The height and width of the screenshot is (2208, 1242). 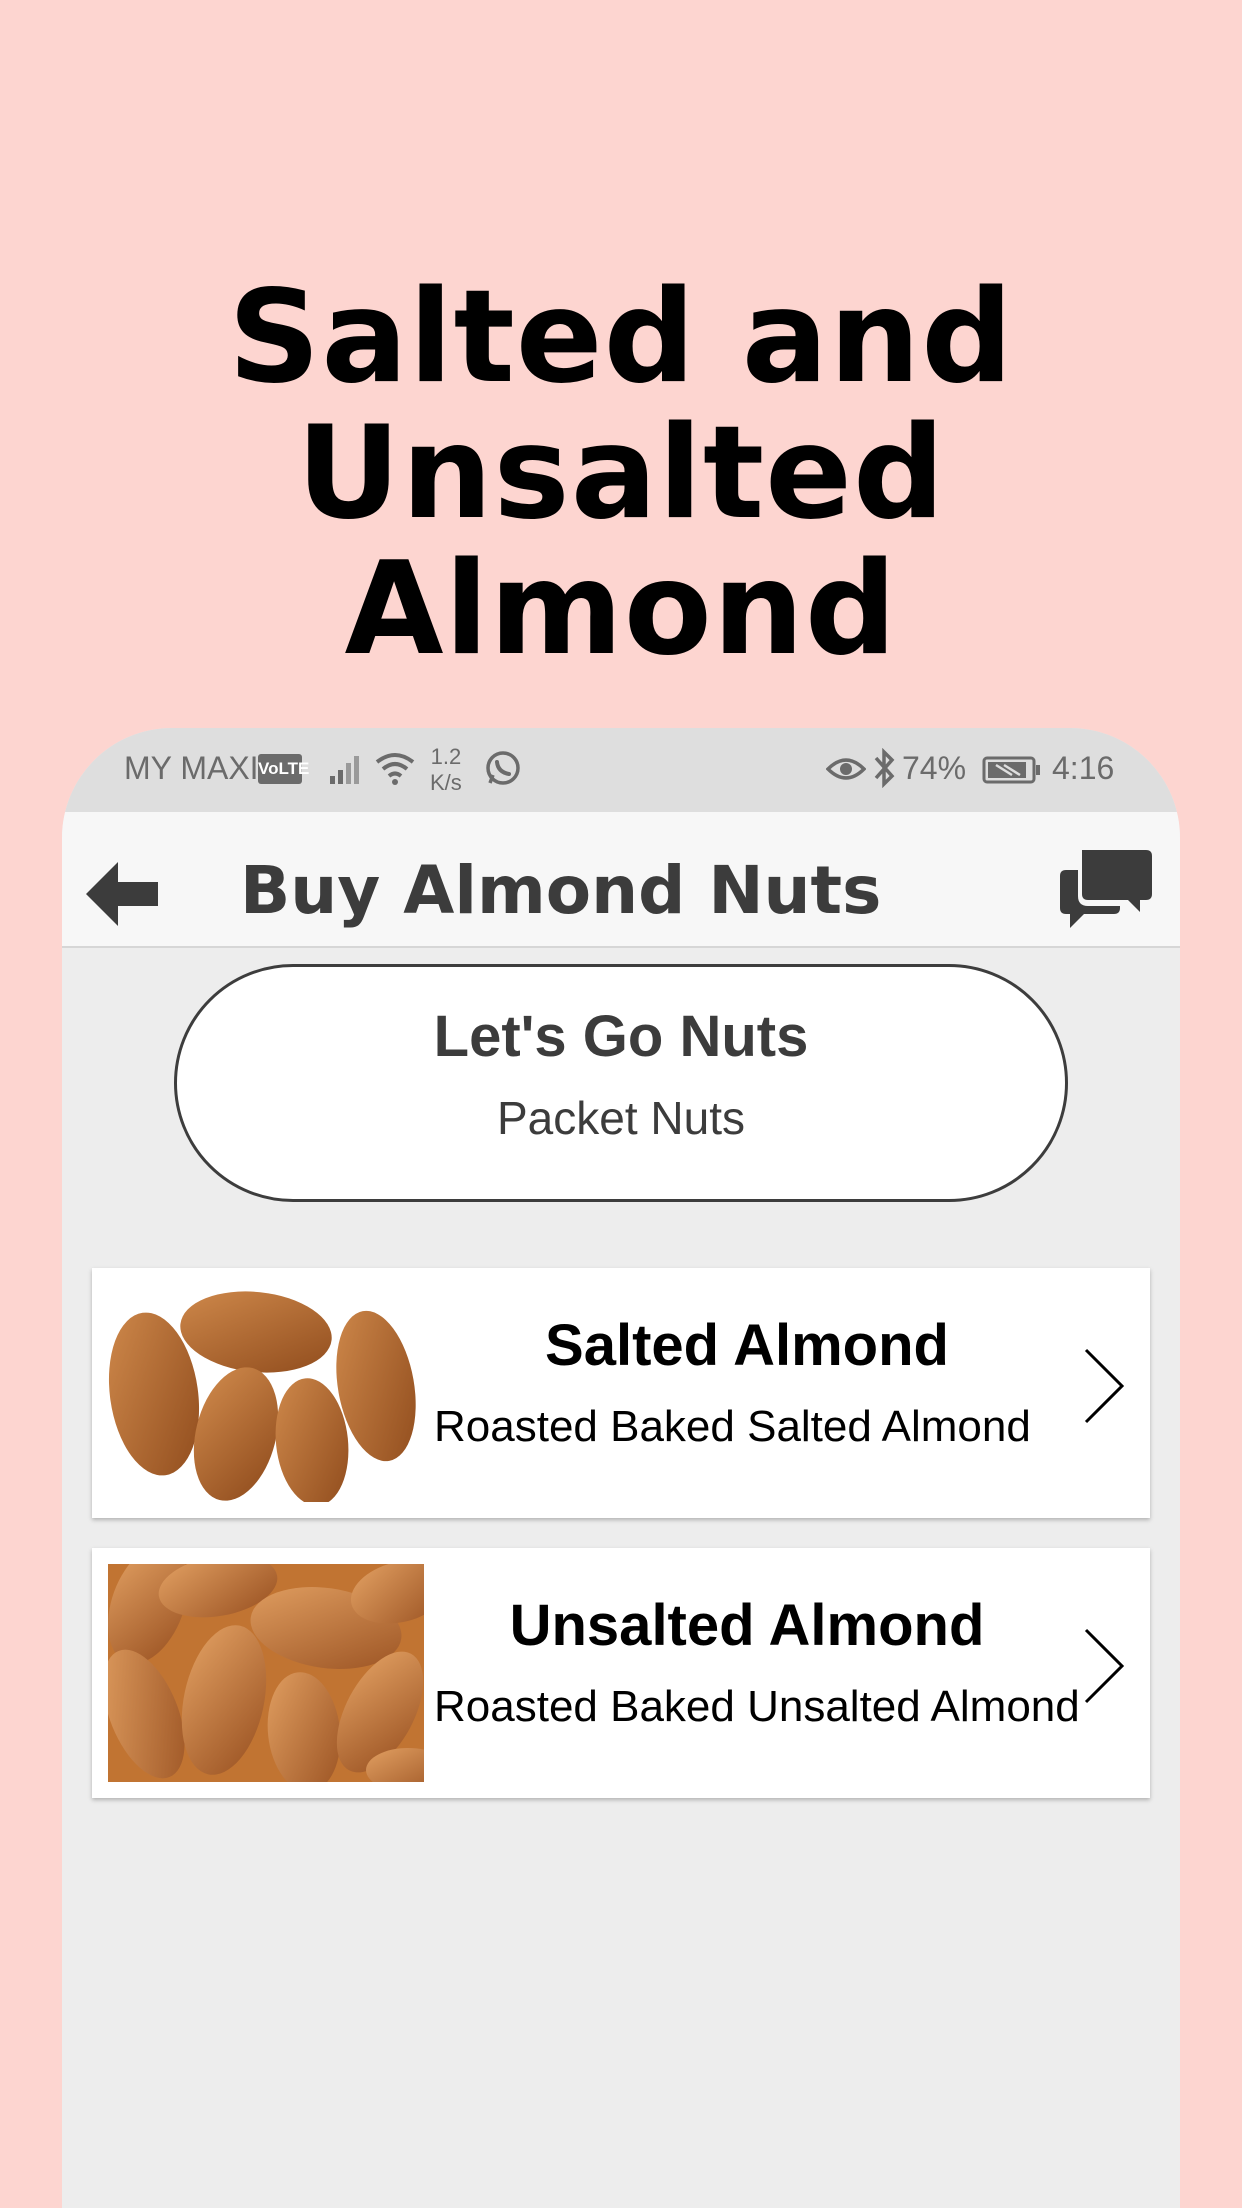 I want to click on salted-almond-image, so click(x=266, y=1393).